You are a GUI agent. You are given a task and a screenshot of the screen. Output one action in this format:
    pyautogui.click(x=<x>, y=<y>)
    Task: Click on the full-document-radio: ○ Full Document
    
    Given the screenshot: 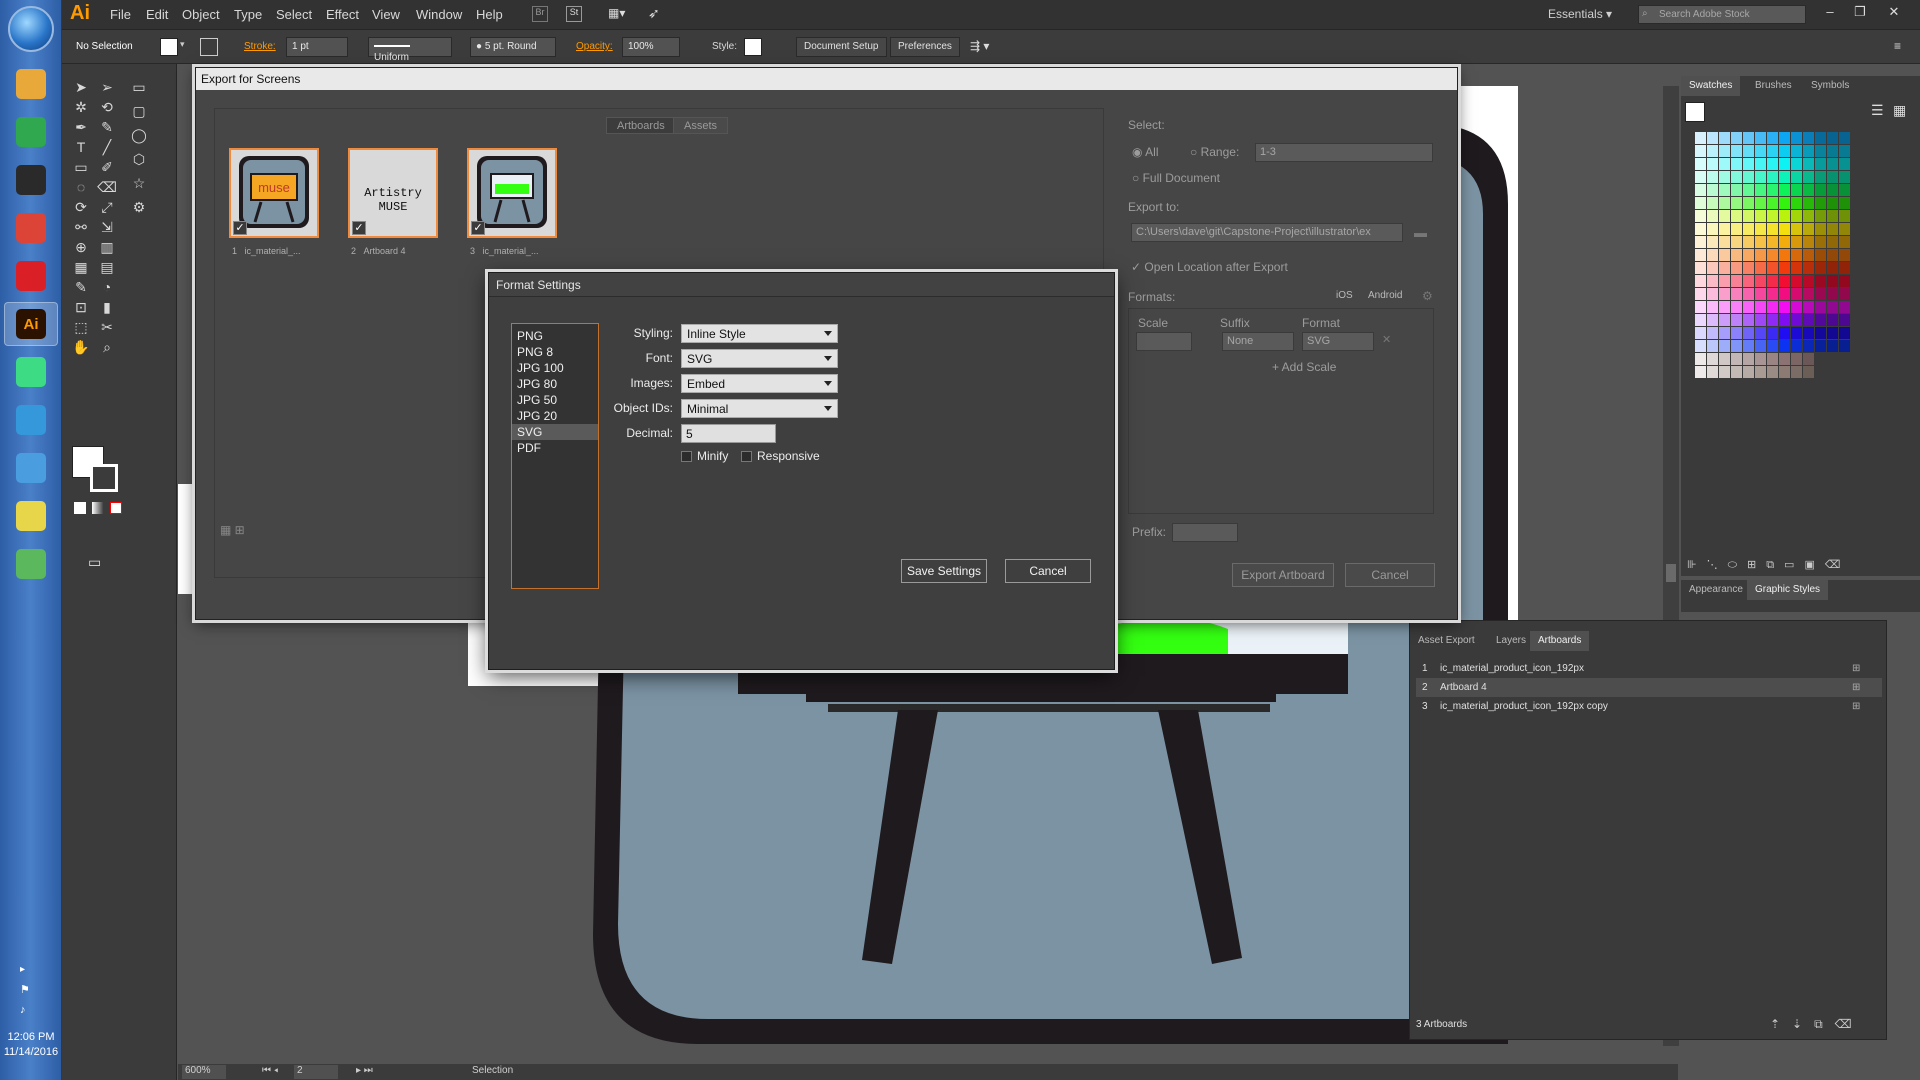 What is the action you would take?
    pyautogui.click(x=1176, y=178)
    